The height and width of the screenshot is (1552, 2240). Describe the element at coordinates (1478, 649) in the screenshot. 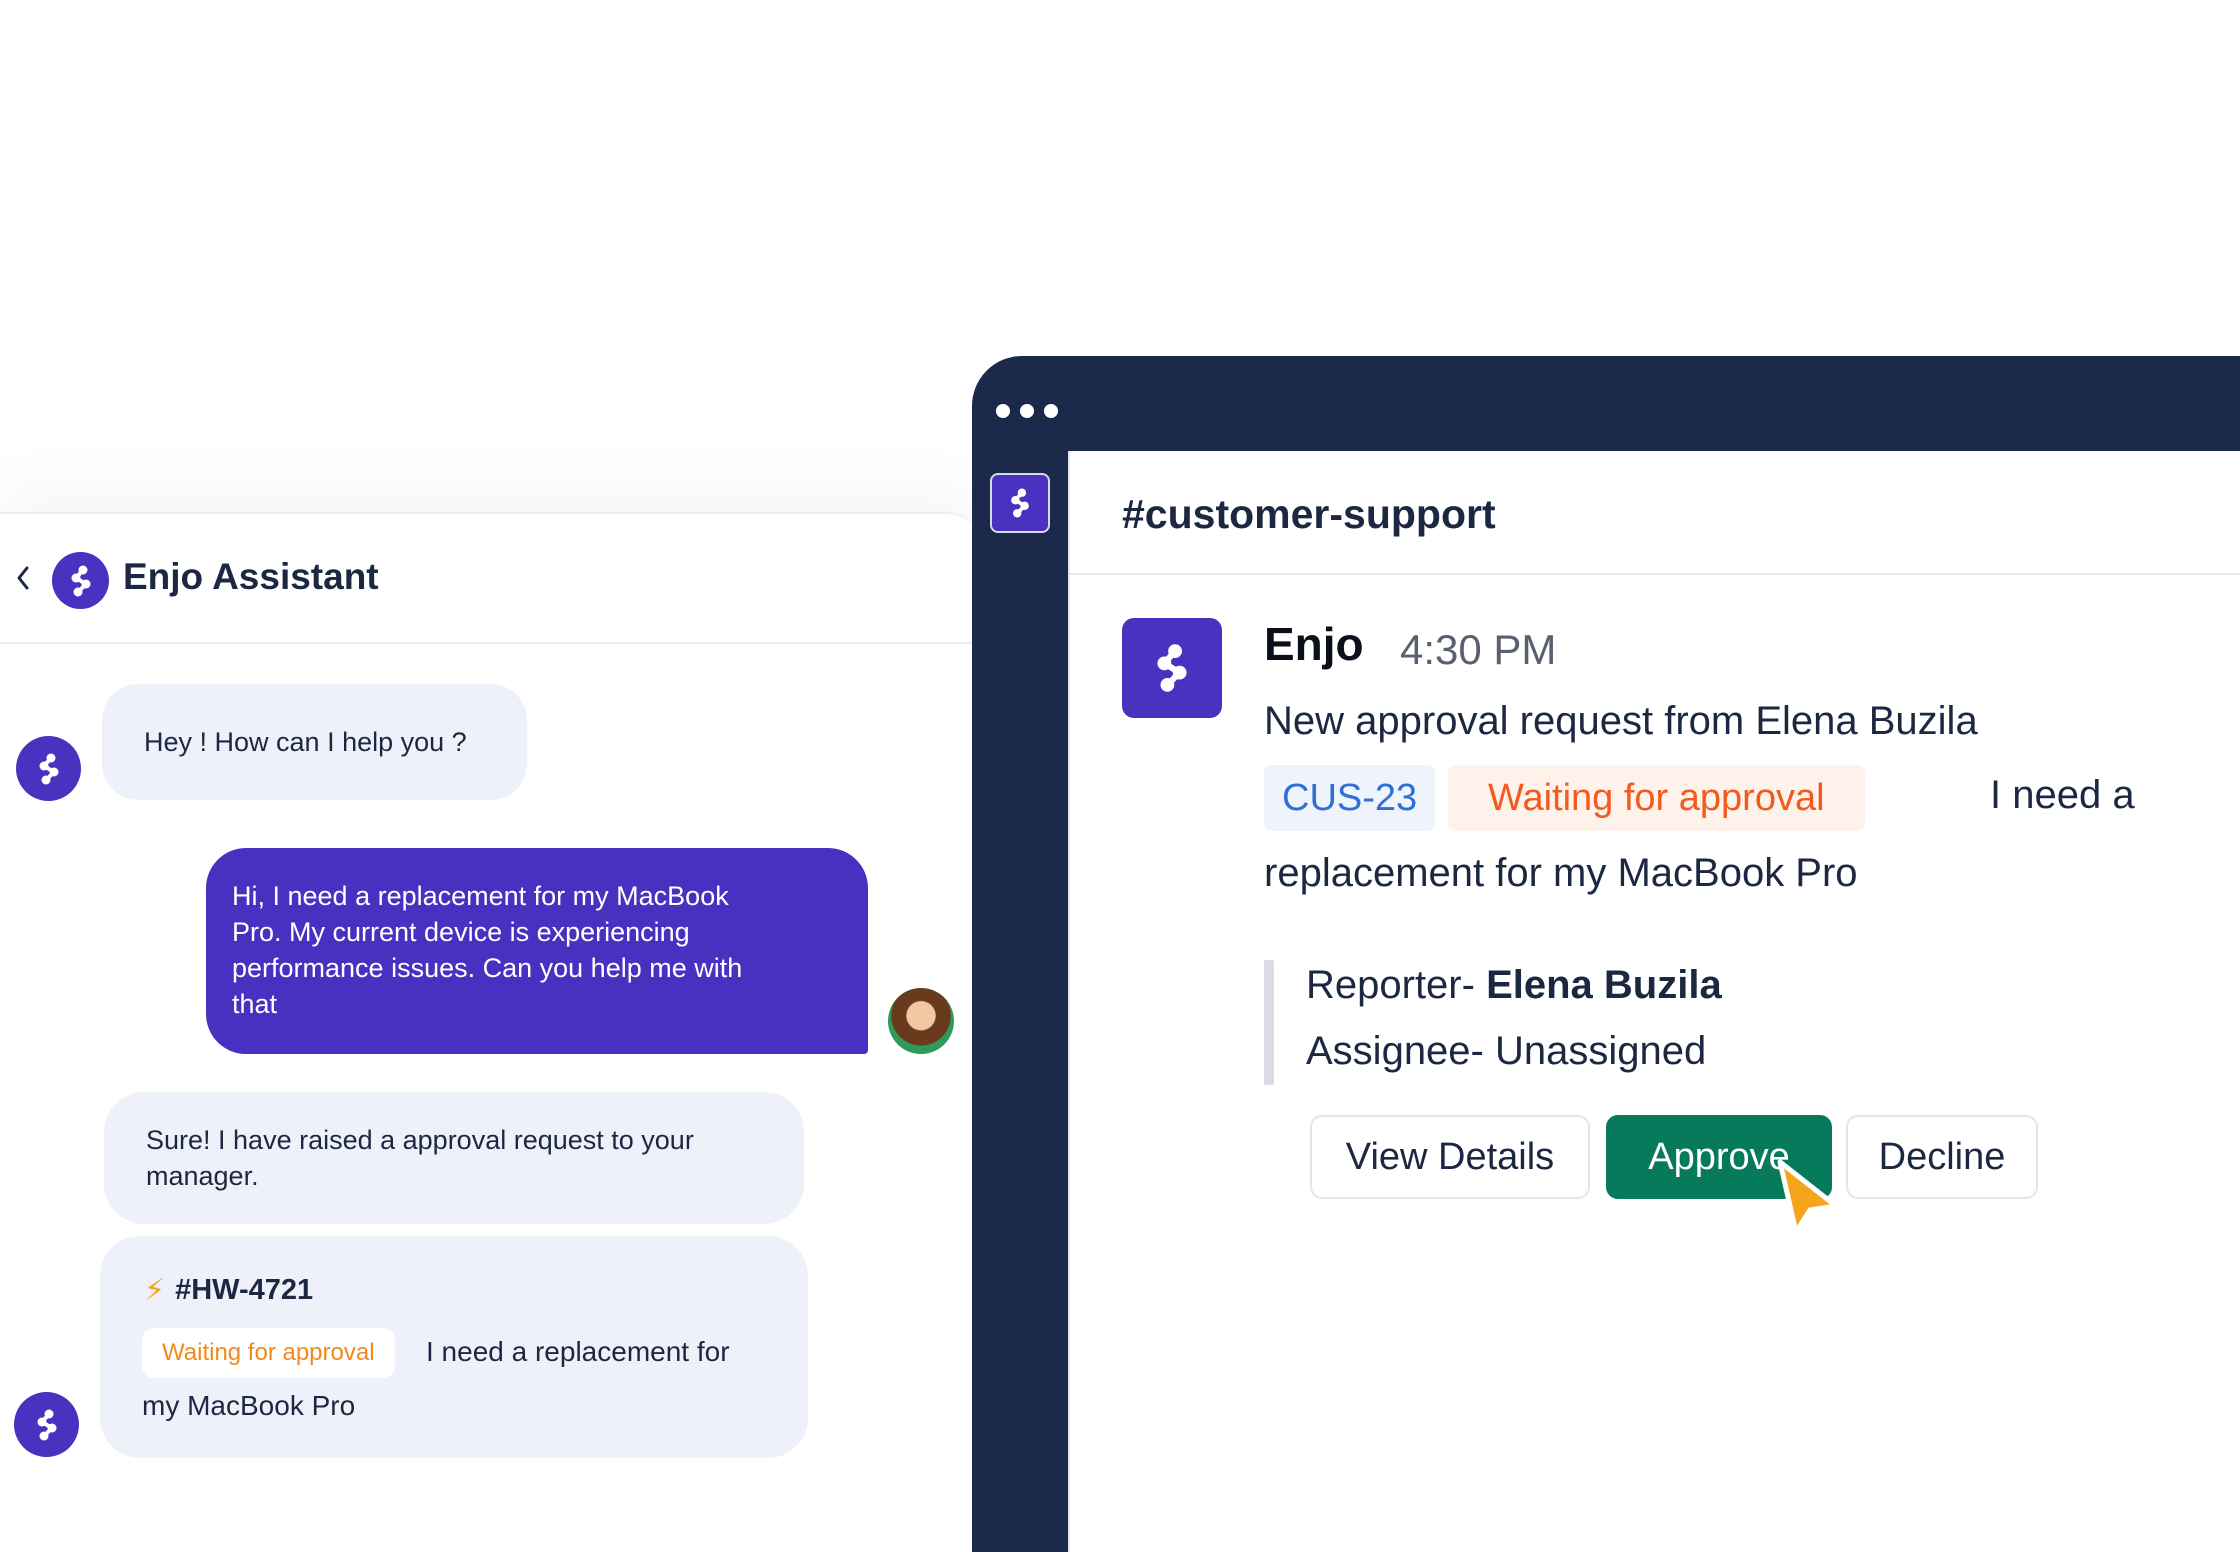

I see `message-timestamp: 4:30 PM` at that location.